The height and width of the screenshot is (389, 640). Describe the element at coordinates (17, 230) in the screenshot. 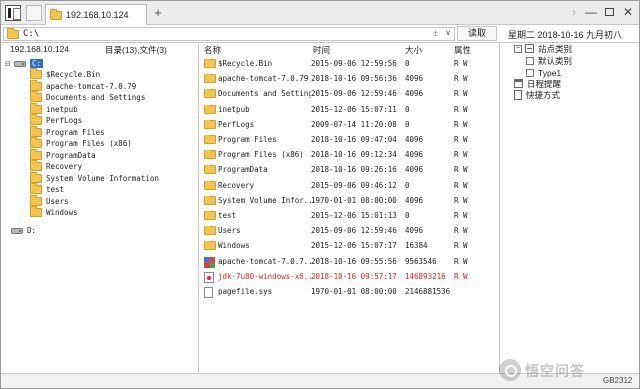

I see `drive-icon` at that location.